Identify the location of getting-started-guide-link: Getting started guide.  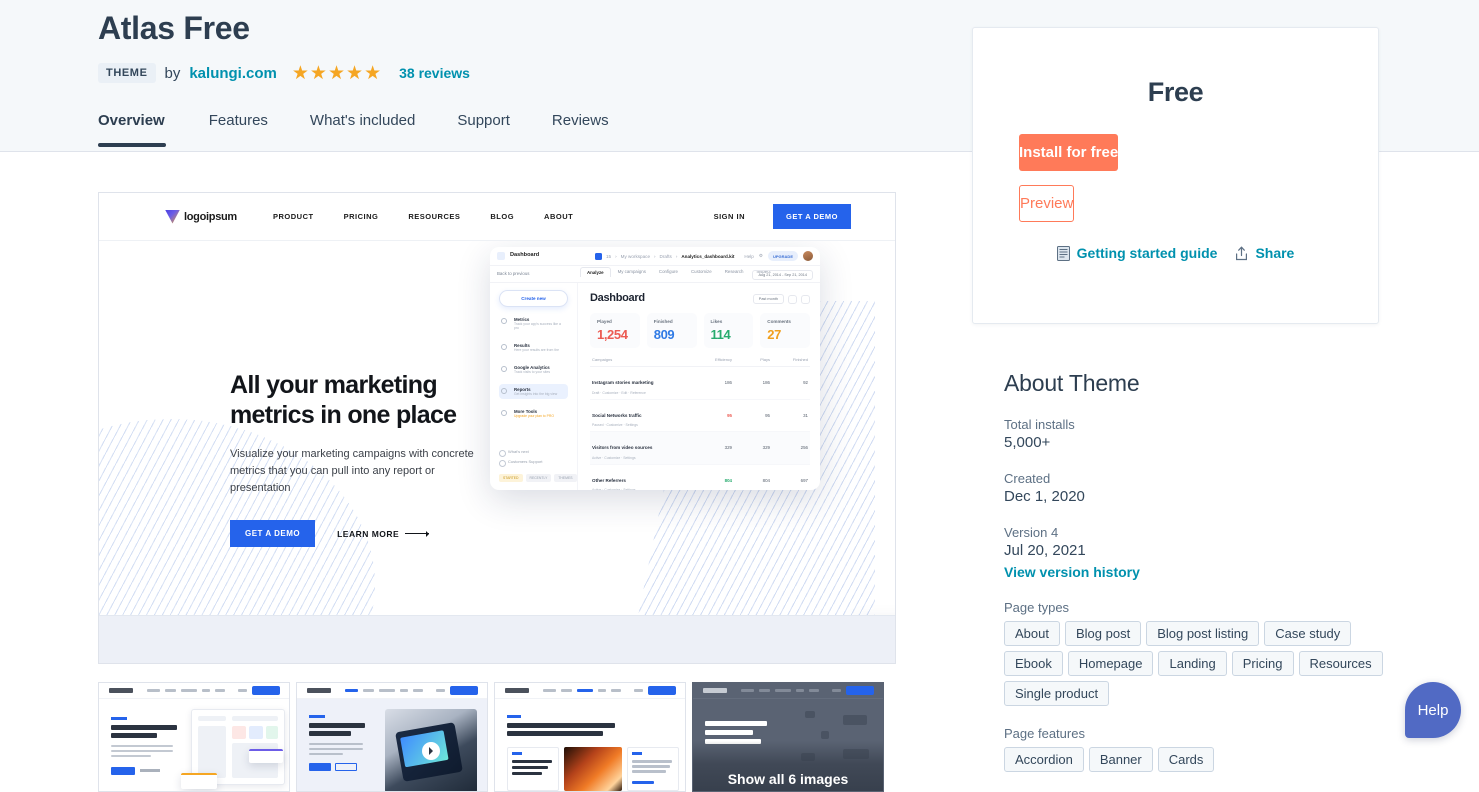
(1137, 253).